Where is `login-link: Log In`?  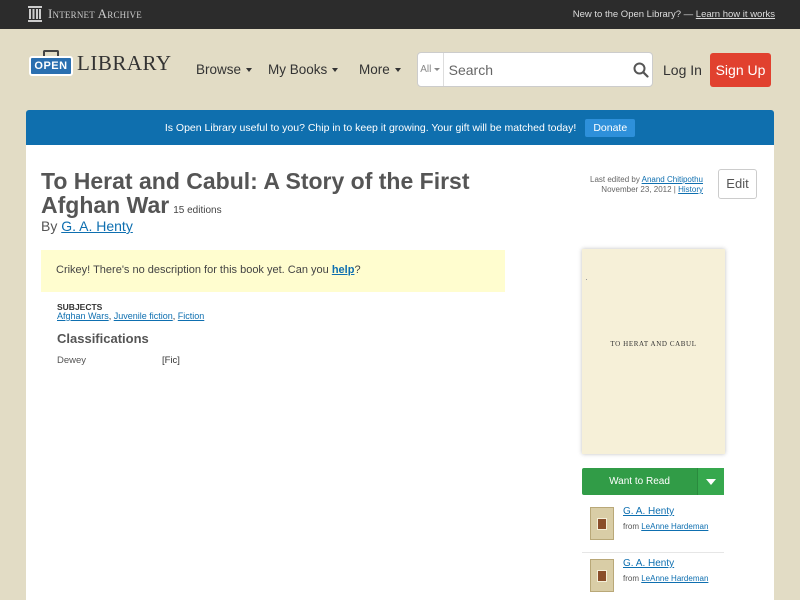
login-link: Log In is located at coordinates (682, 70).